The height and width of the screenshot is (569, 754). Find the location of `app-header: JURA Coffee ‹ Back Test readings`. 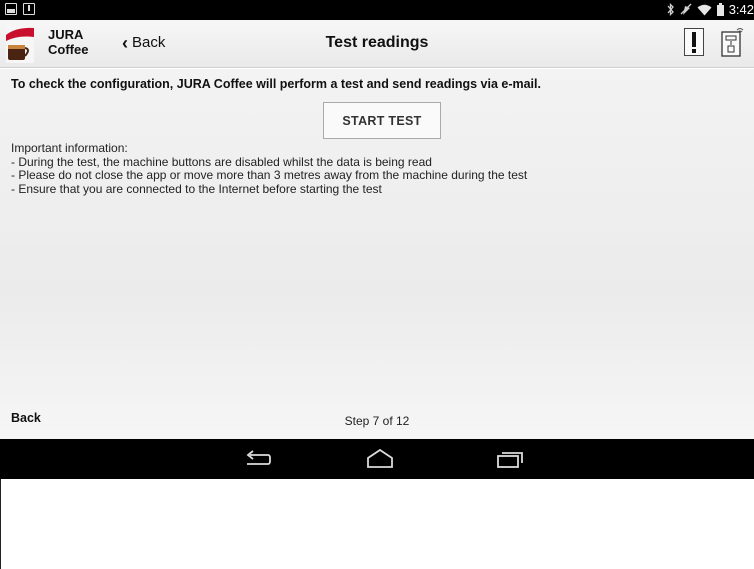

app-header: JURA Coffee ‹ Back Test readings is located at coordinates (377, 44).